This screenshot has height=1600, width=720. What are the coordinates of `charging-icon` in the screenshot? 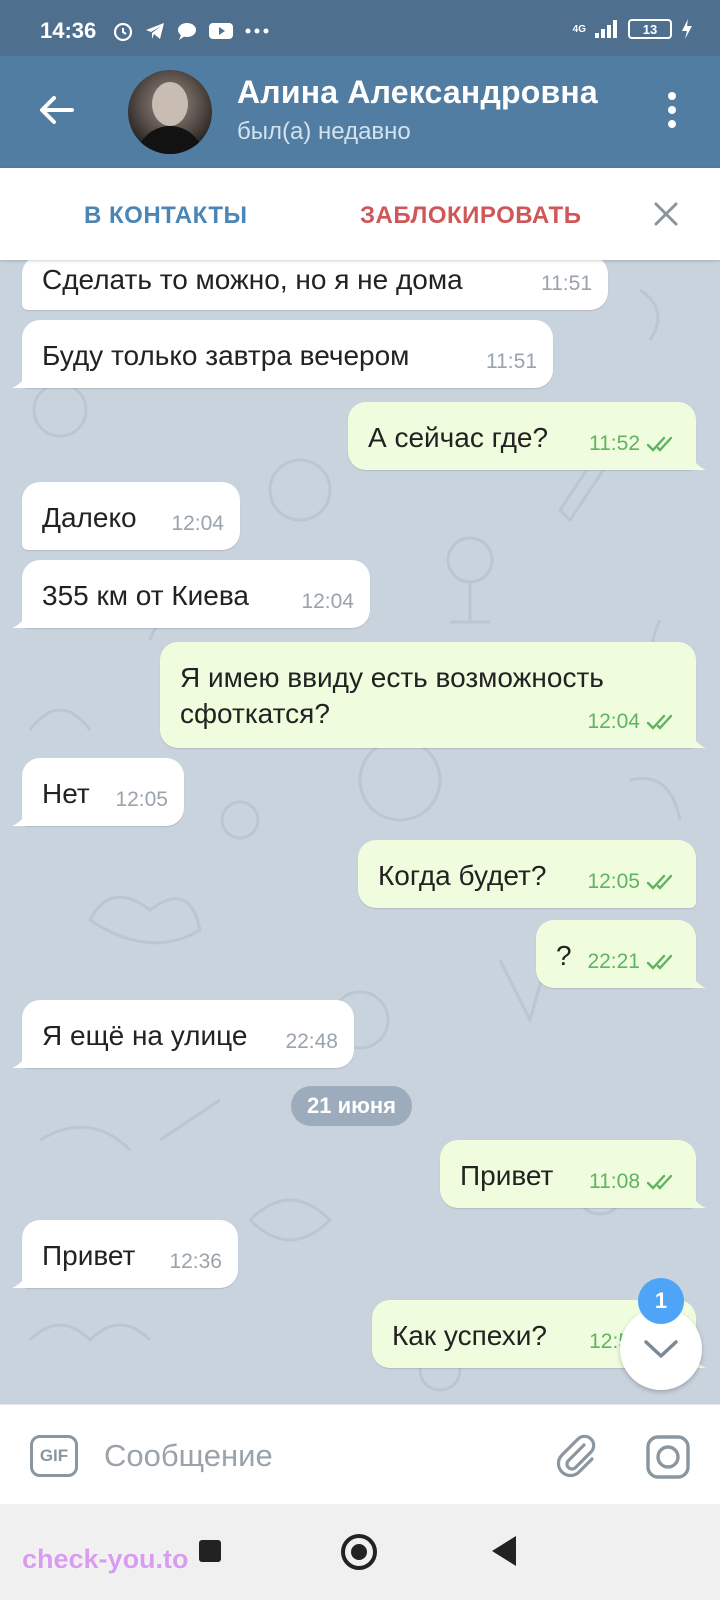 It's located at (687, 29).